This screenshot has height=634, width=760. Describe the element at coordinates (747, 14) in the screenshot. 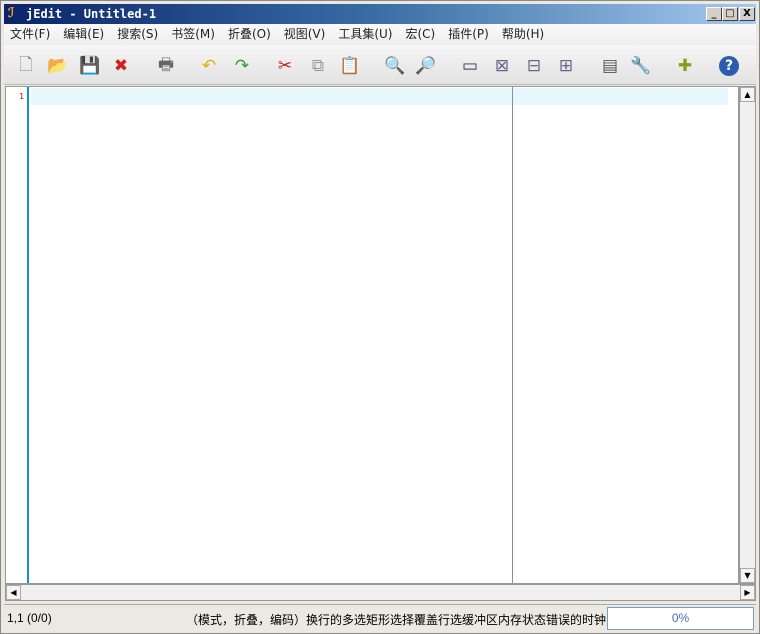

I see `close-button: X` at that location.